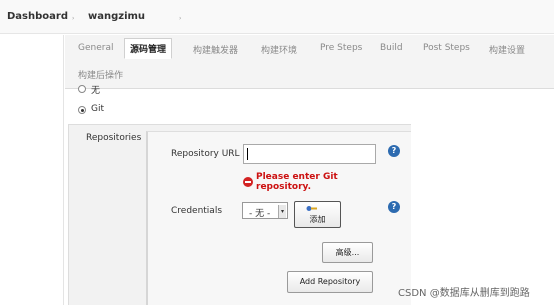  Describe the element at coordinates (507, 49) in the screenshot. I see `tab-build-settings: 构建设置` at that location.